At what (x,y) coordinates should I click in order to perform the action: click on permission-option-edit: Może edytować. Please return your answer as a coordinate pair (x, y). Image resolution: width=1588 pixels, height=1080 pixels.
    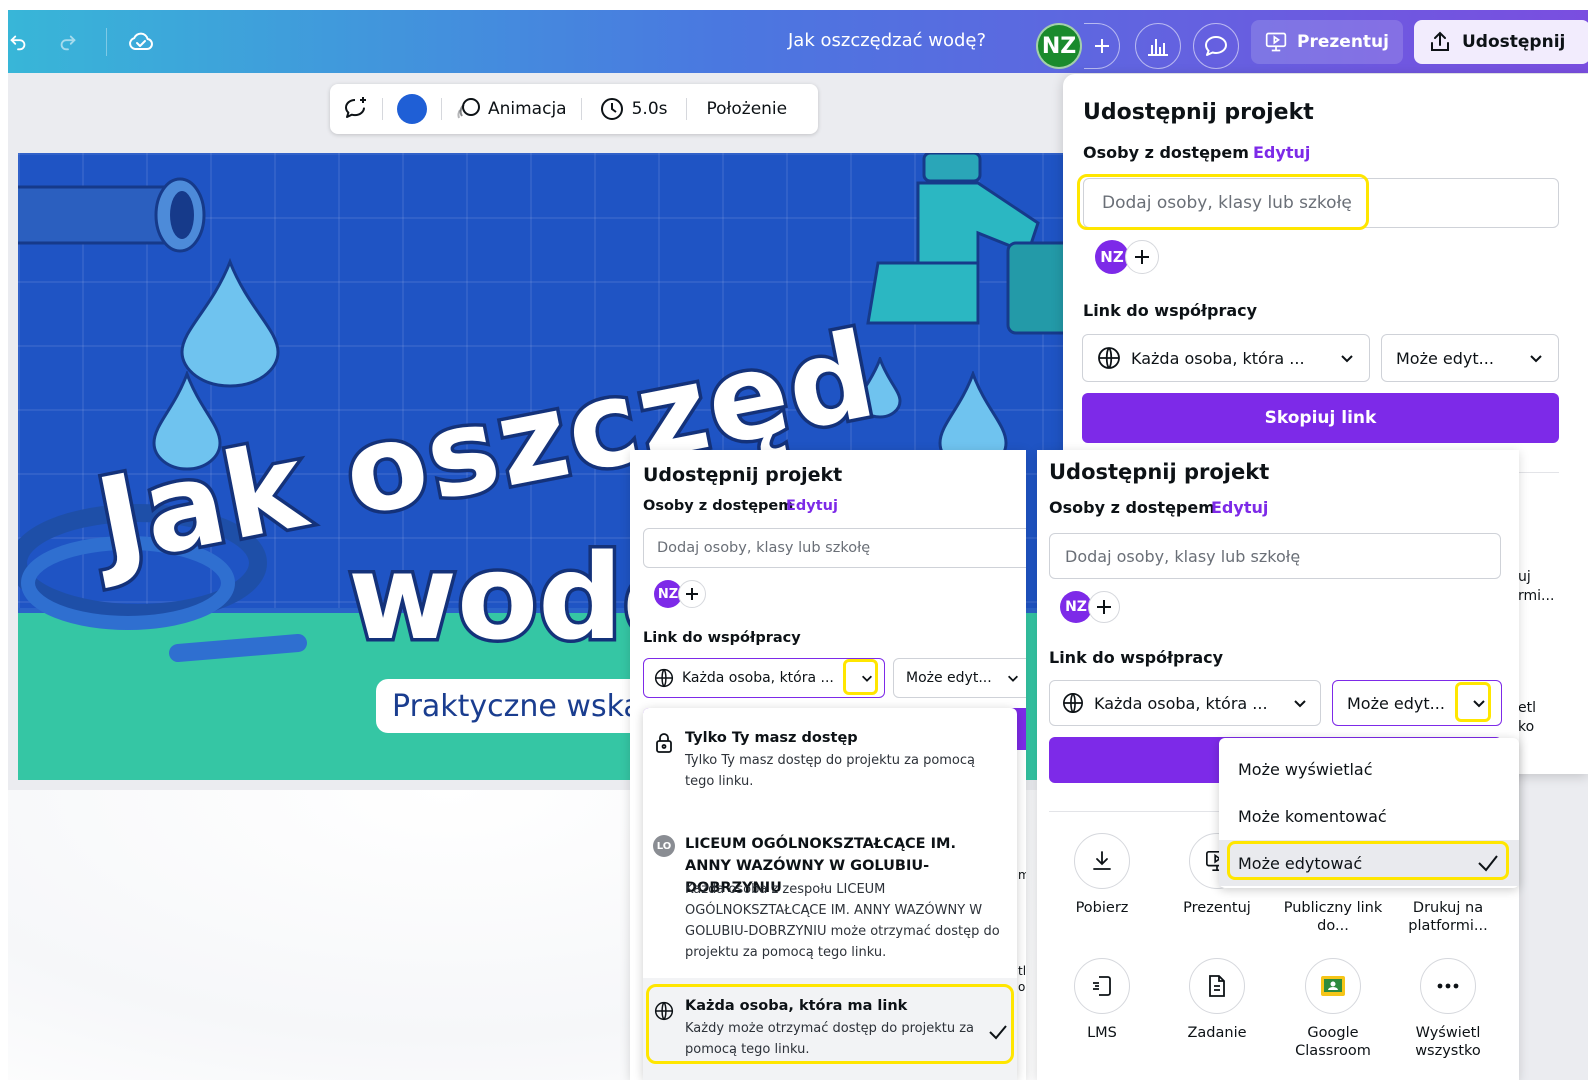
    Looking at the image, I should click on (1369, 863).